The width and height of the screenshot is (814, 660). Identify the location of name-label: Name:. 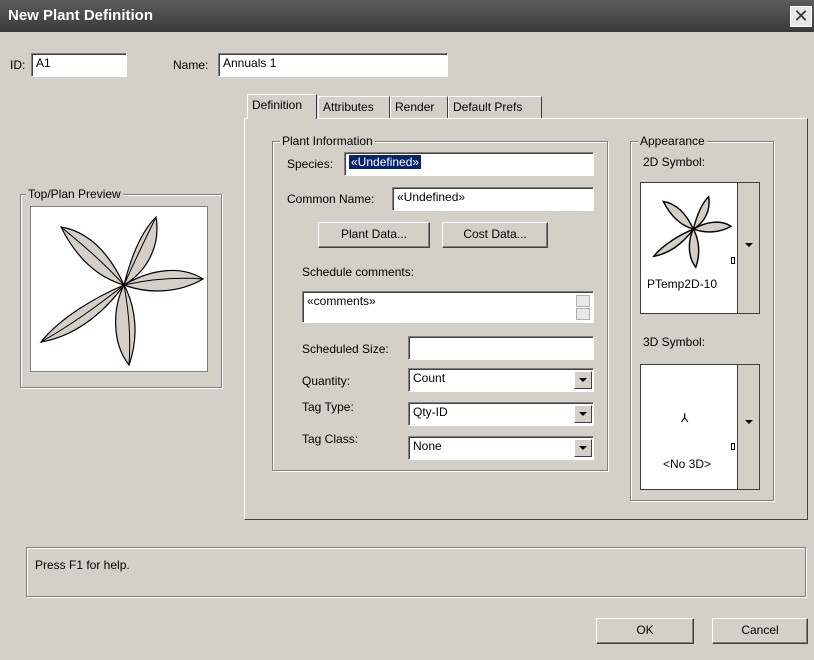
(191, 65).